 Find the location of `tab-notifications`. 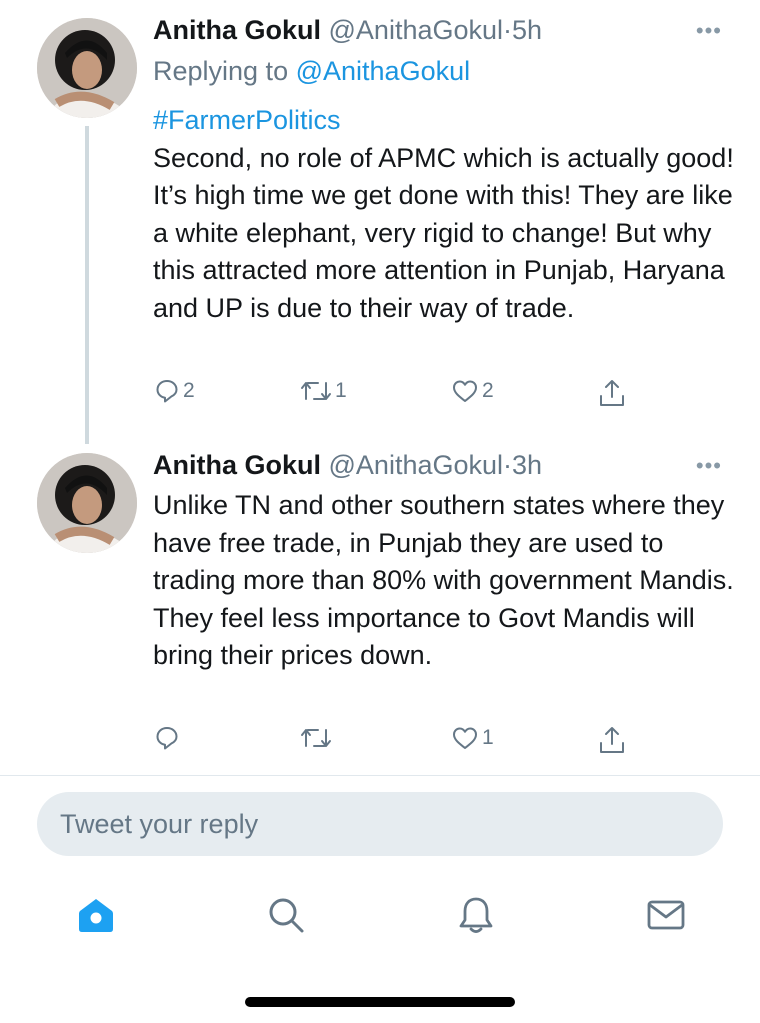

tab-notifications is located at coordinates (476, 915).